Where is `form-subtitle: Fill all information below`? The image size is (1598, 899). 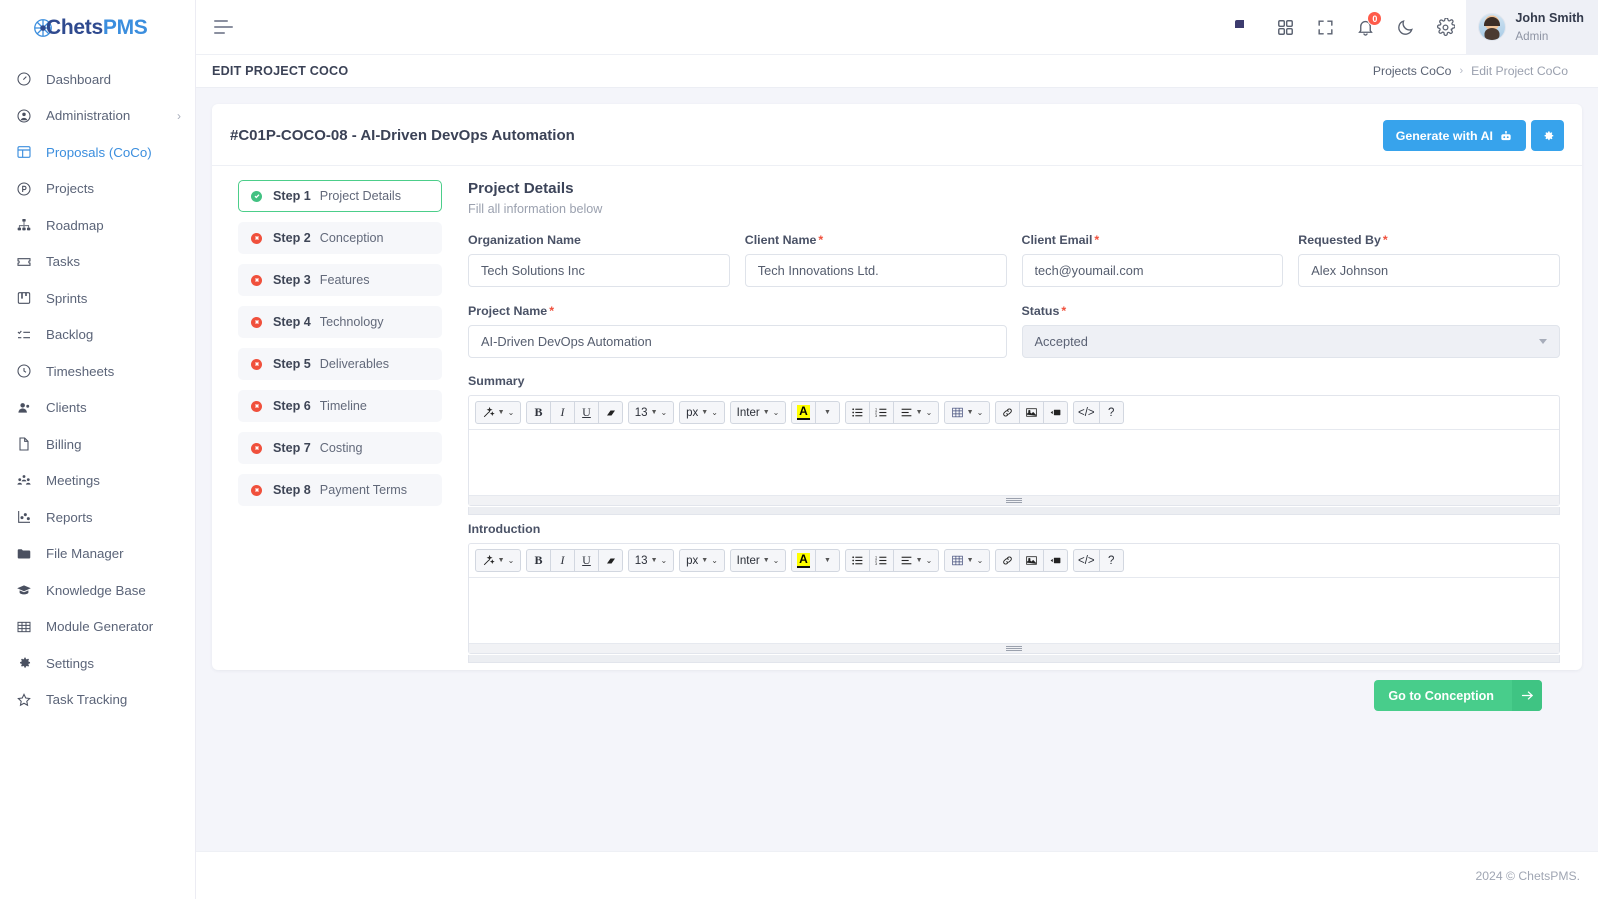
form-subtitle: Fill all information below is located at coordinates (535, 209).